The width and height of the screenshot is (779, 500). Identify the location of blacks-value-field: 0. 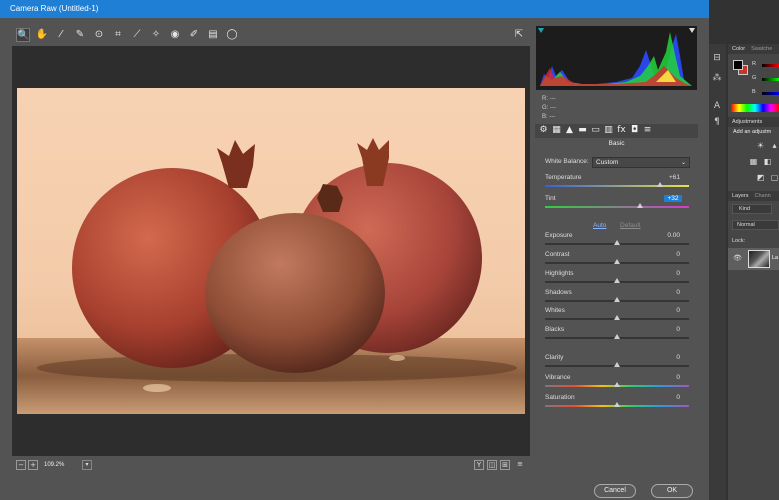
(665, 329).